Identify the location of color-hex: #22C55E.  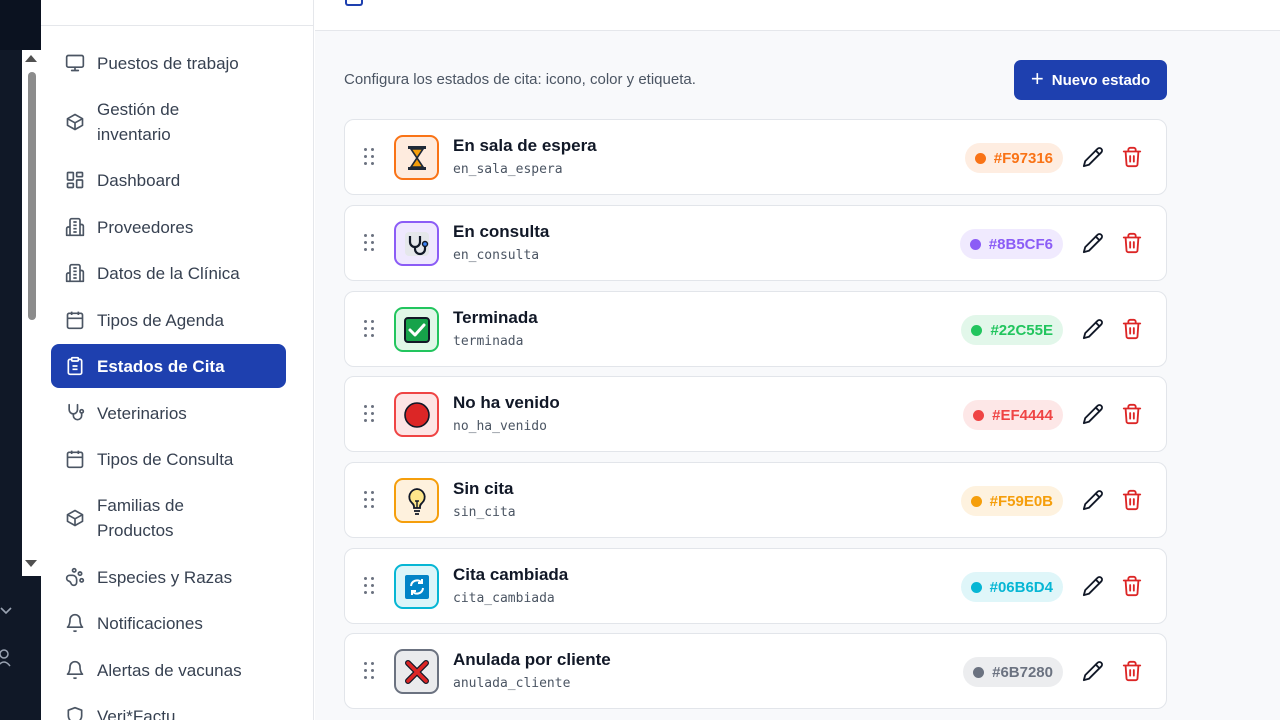
(1021, 330).